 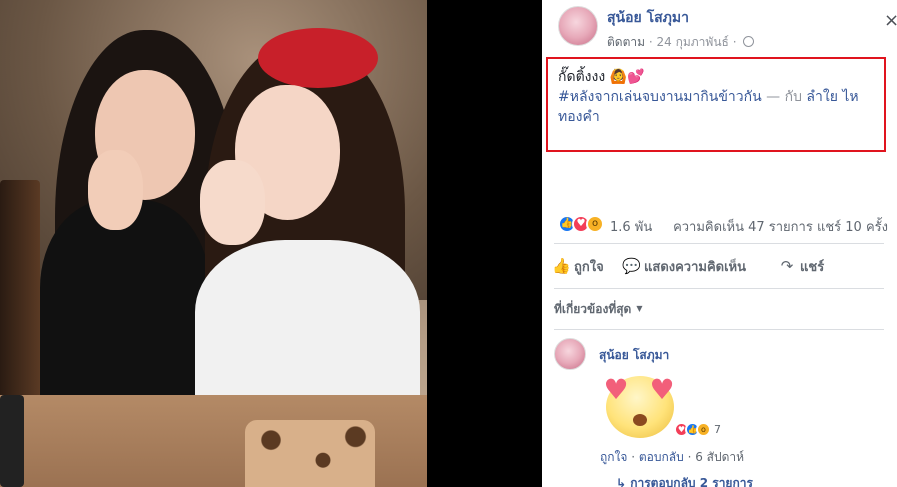 I want to click on divider-bottom, so click(x=719, y=329).